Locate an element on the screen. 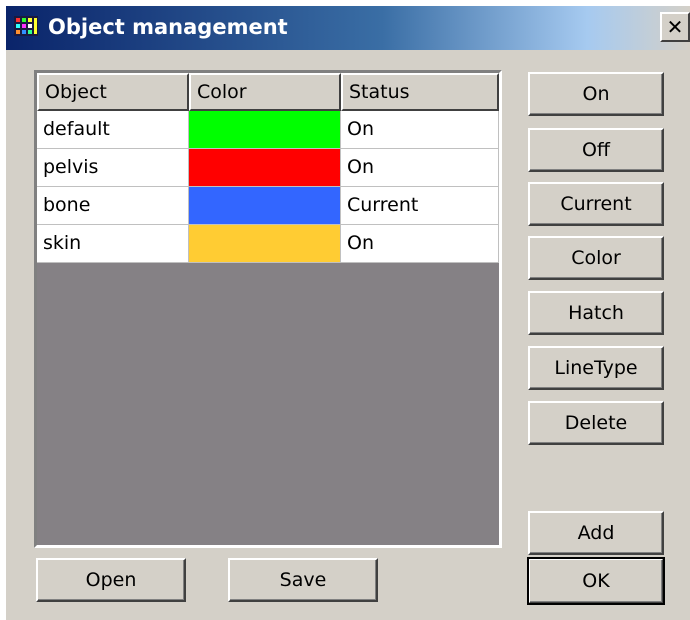  color-button: Color is located at coordinates (596, 258).